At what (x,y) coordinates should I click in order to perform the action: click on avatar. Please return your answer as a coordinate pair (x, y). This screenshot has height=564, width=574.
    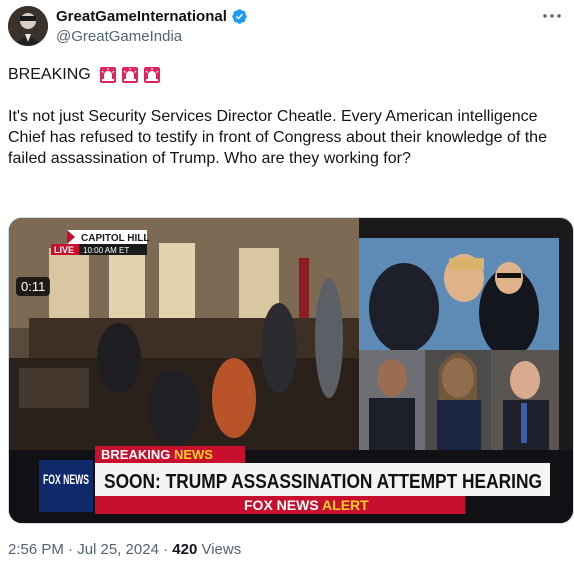
    Looking at the image, I should click on (28, 26).